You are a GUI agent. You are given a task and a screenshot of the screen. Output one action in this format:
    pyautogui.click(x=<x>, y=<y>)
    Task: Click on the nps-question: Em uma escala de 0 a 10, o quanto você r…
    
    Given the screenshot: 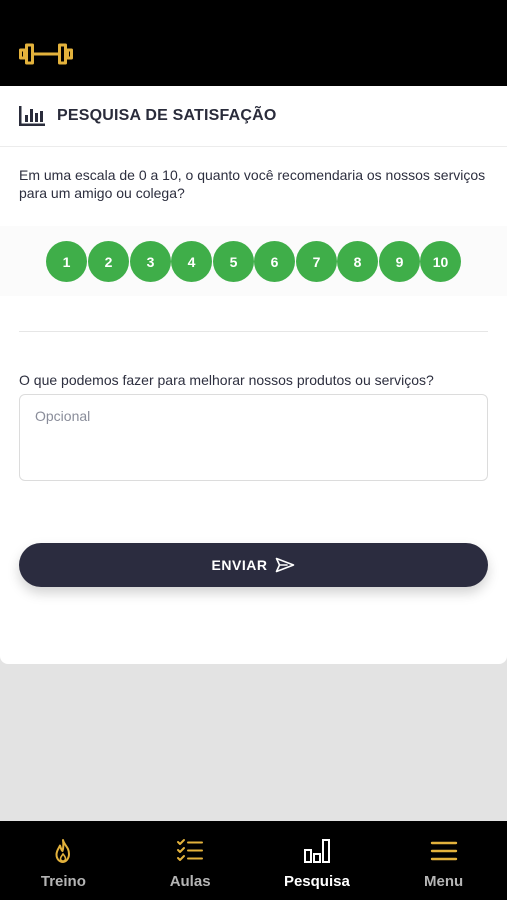 What is the action you would take?
    pyautogui.click(x=252, y=184)
    